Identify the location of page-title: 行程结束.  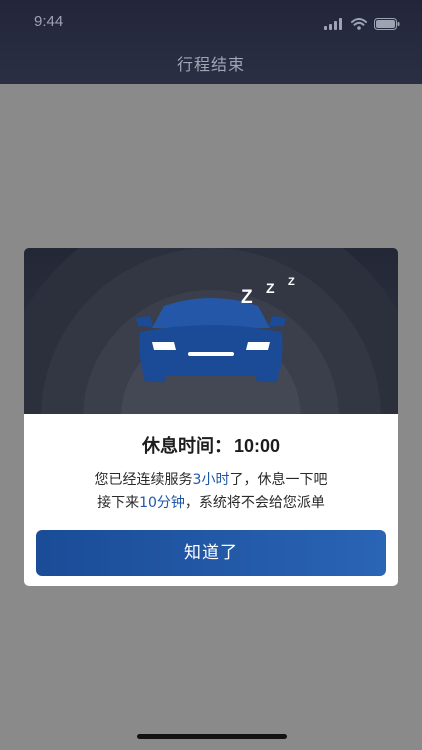
(210, 64).